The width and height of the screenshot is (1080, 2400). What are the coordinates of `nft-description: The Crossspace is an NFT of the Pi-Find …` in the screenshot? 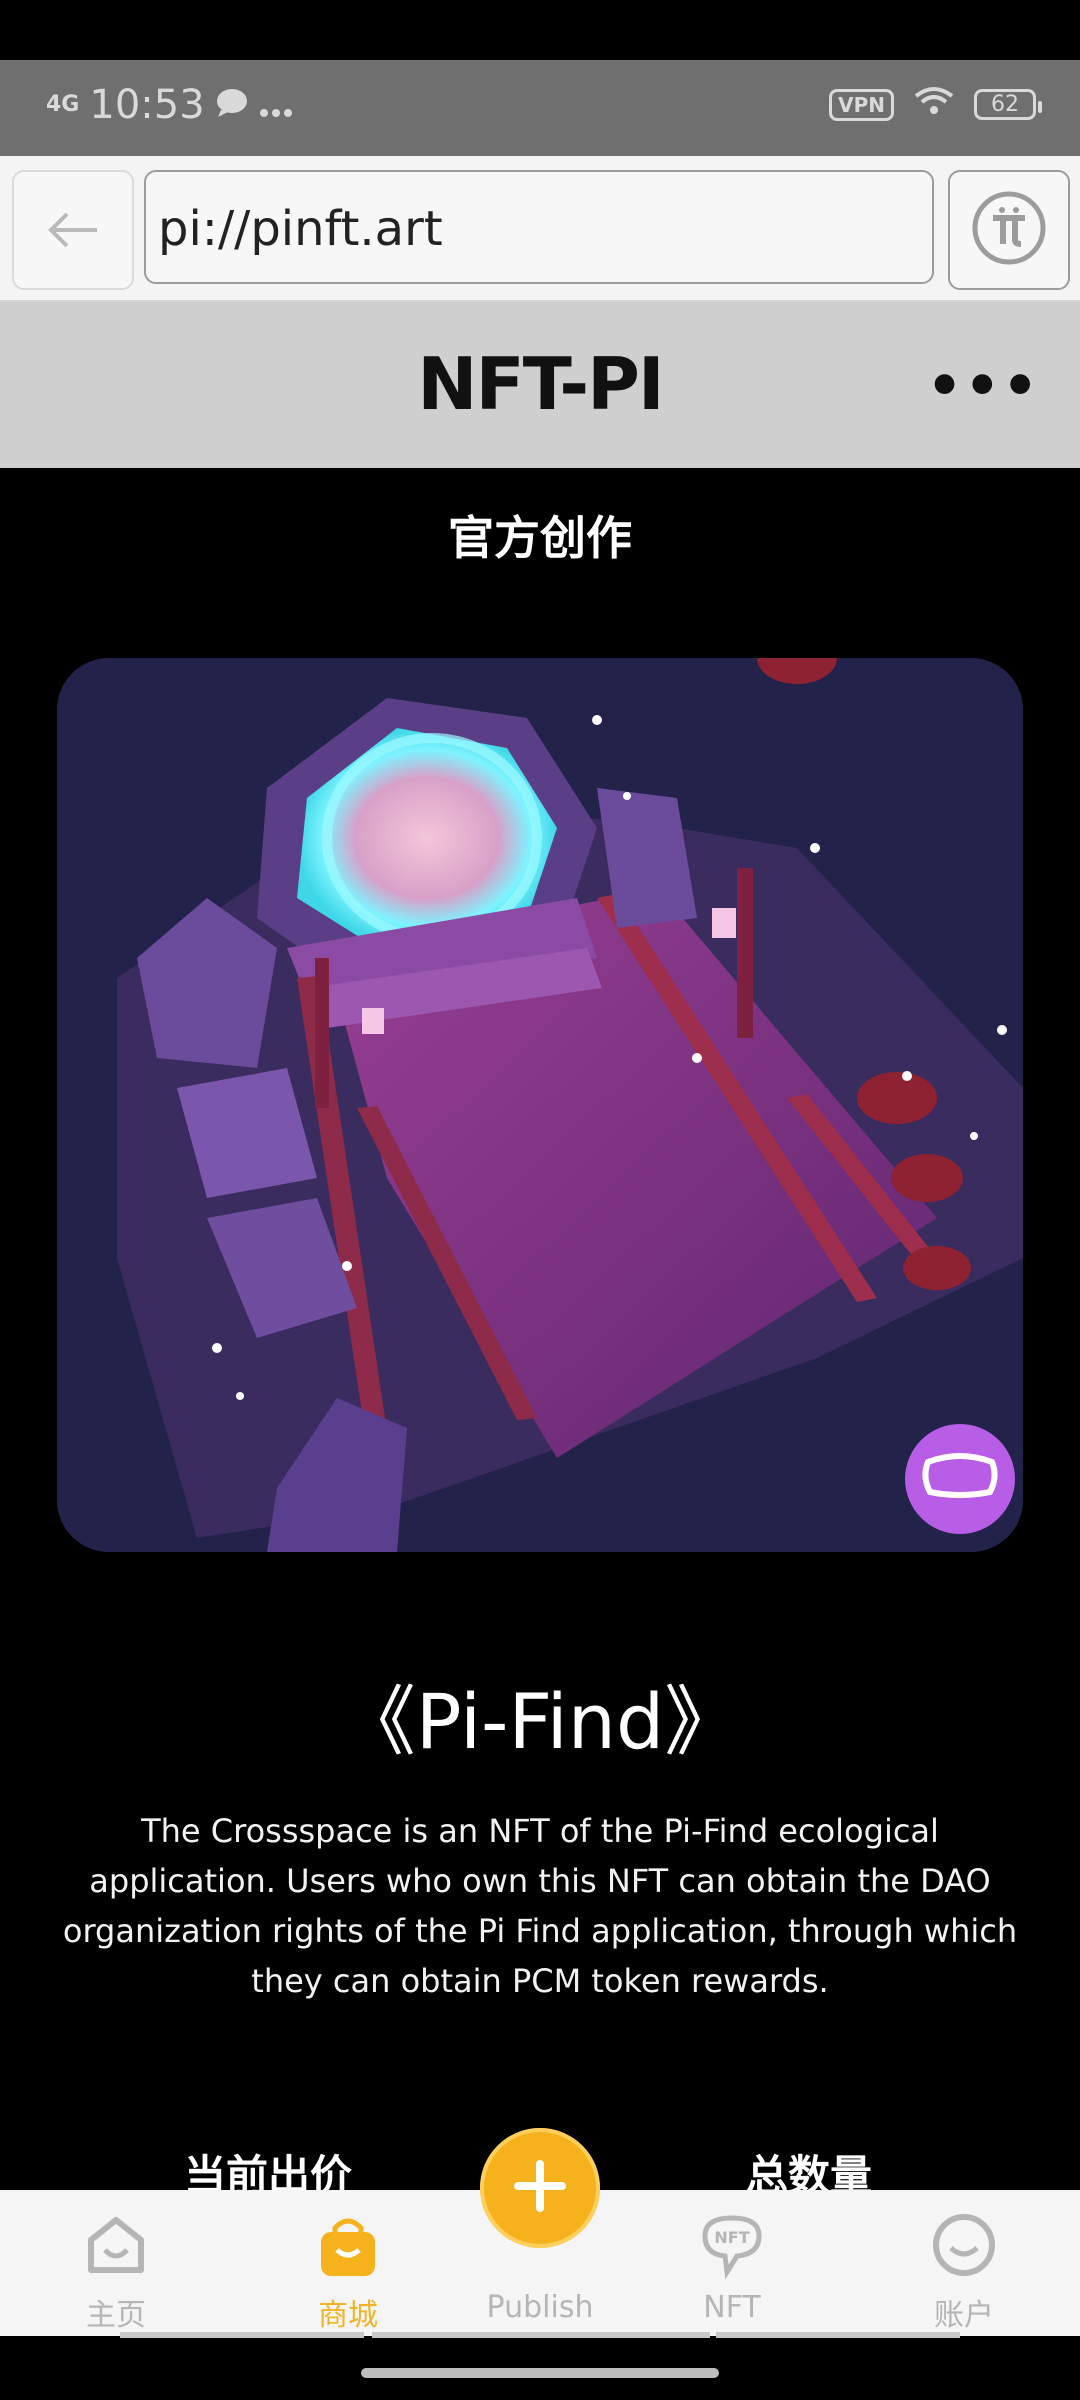 It's located at (540, 1906).